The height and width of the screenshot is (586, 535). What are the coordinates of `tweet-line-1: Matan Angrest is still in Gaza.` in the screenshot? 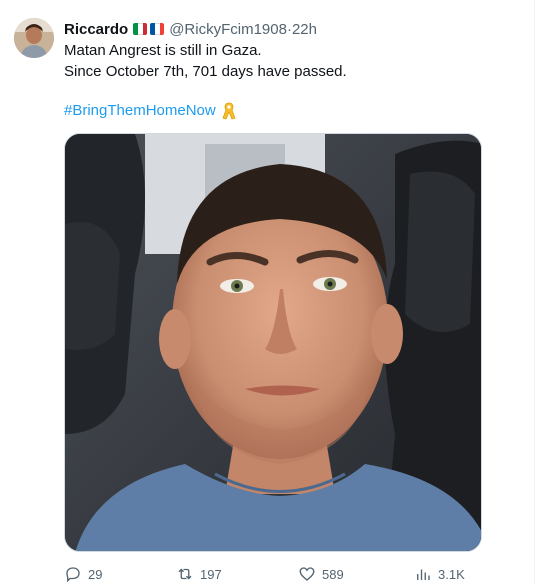 It's located at (163, 50).